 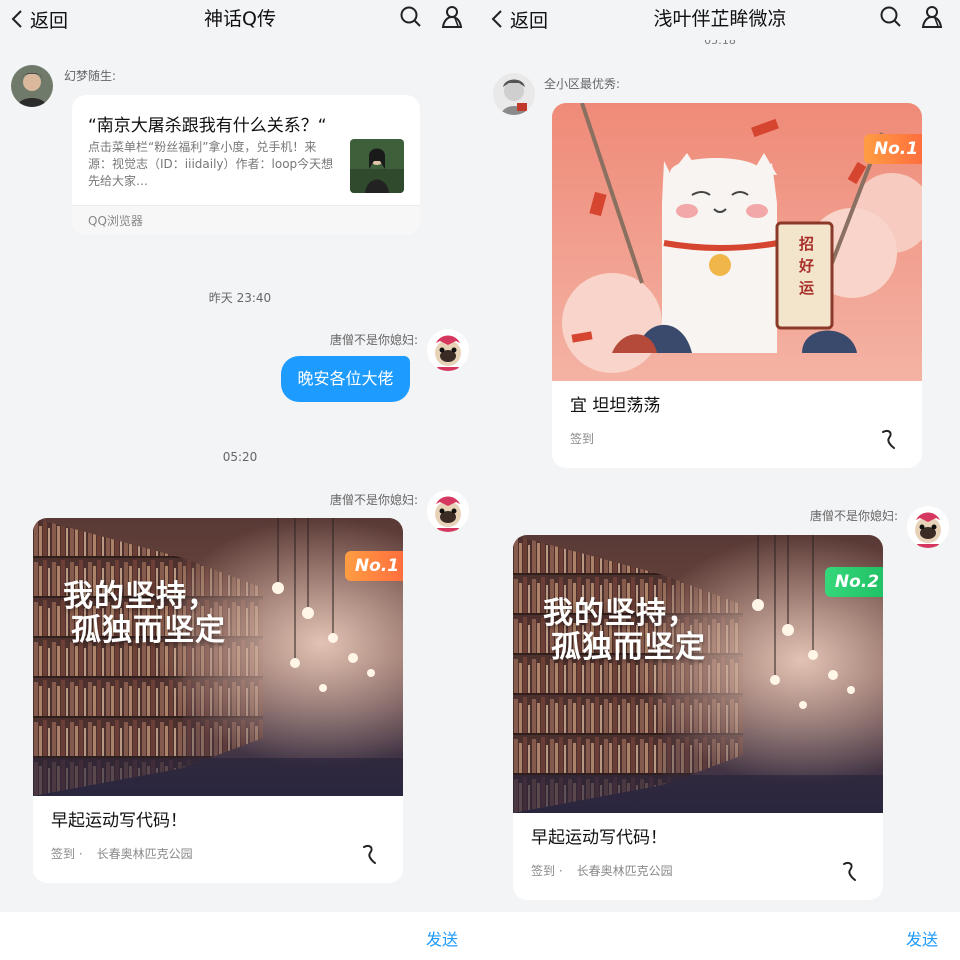 What do you see at coordinates (737, 285) in the screenshot?
I see `checkin-card: No.1 招好运 宜 坦坦荡荡 签到` at bounding box center [737, 285].